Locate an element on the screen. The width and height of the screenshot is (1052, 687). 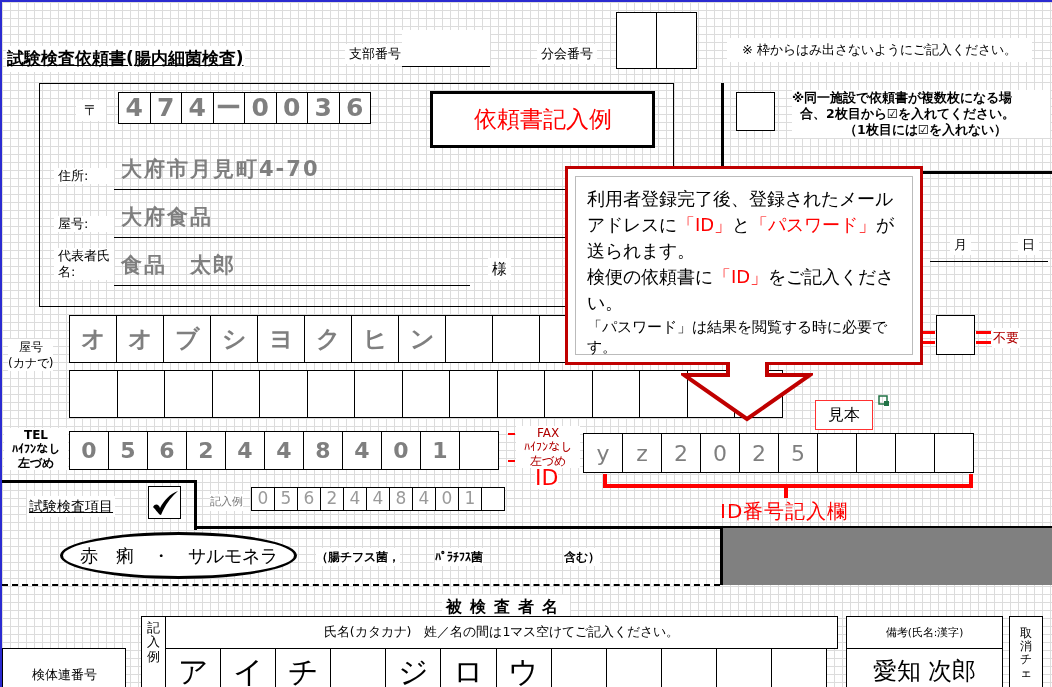
column-header: 取消チェ is located at coordinates (1026, 654).